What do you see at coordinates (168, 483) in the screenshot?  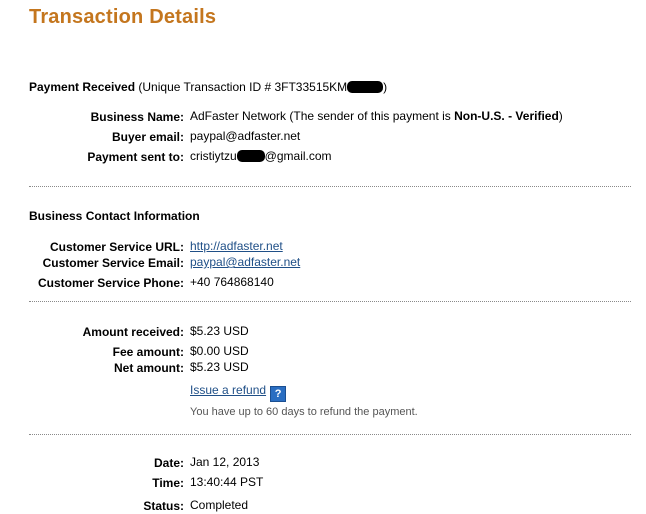 I see `time-label: Time:` at bounding box center [168, 483].